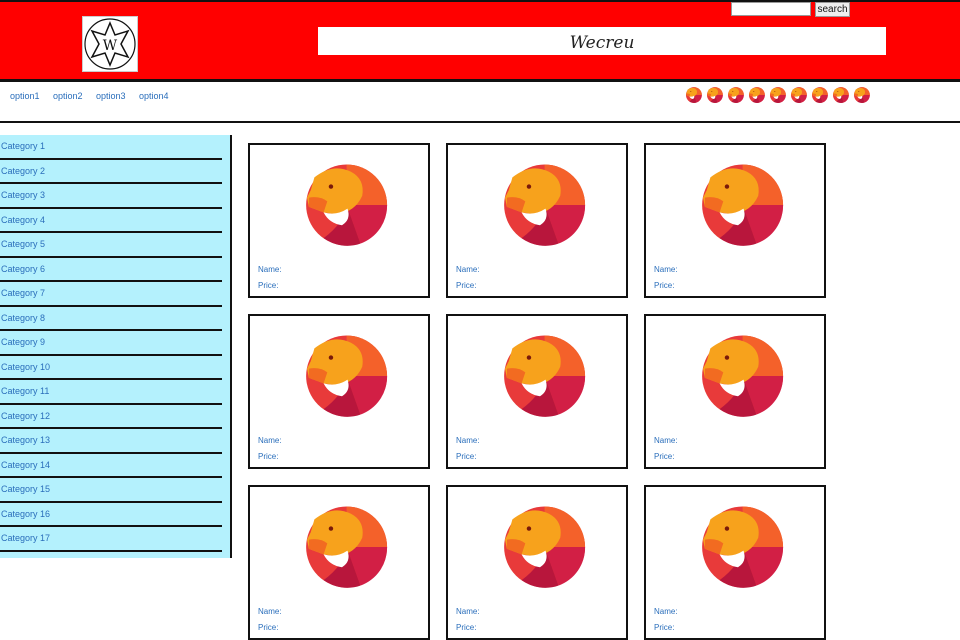 This screenshot has height=640, width=960. I want to click on logo-letter: W, so click(110, 46).